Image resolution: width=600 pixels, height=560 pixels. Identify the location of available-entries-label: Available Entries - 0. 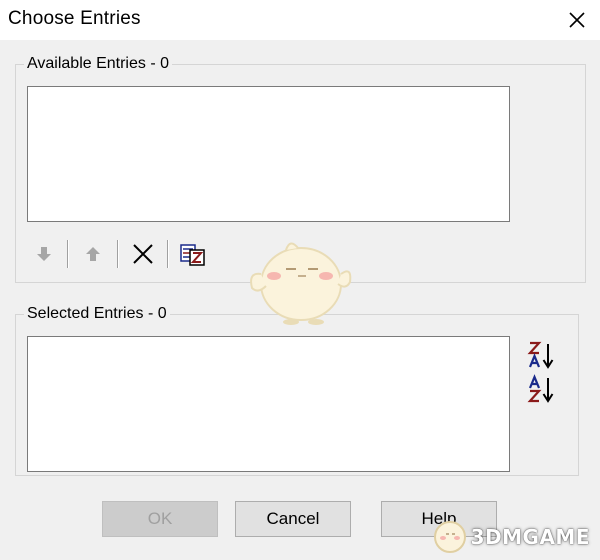
(98, 64).